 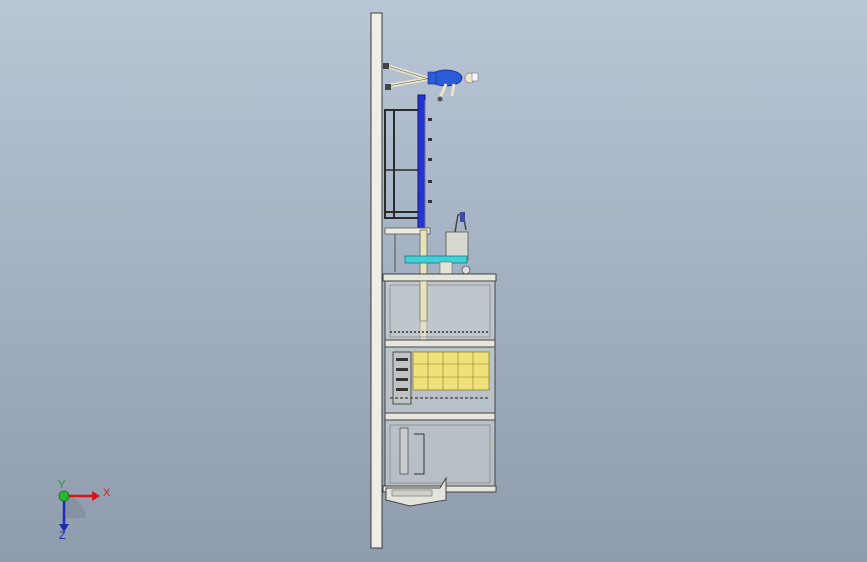 I want to click on z-axis-label: Z, so click(x=62, y=536).